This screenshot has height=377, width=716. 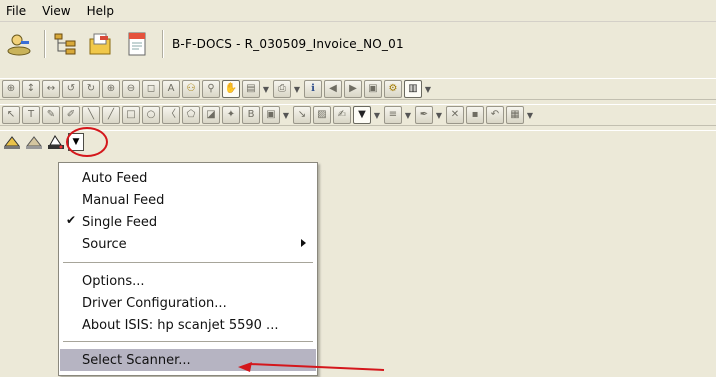 What do you see at coordinates (191, 115) in the screenshot?
I see `polygon-icon: ⬠` at bounding box center [191, 115].